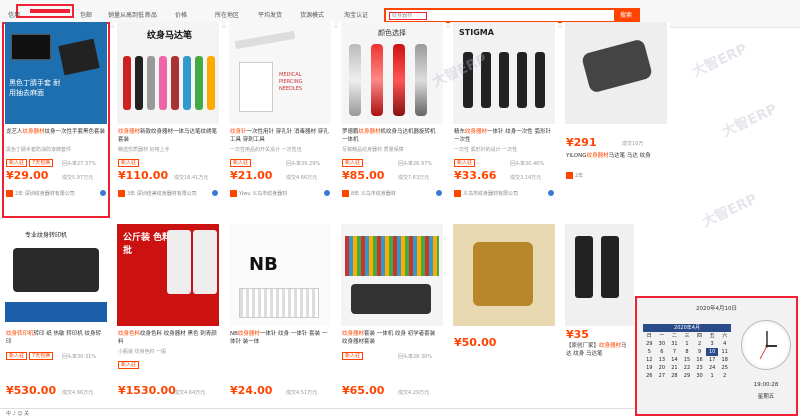 The width and height of the screenshot is (800, 420). What do you see at coordinates (392, 136) in the screenshot?
I see `product-title: 罗德鹏纹身器材机纹身马达机器旋转机 一体机` at bounding box center [392, 136].